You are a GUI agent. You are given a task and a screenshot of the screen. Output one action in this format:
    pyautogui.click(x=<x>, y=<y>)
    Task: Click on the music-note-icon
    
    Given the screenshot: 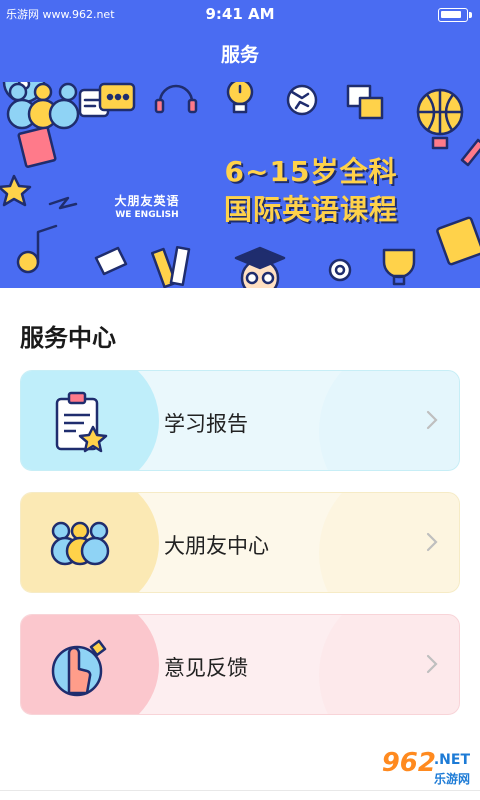 What is the action you would take?
    pyautogui.click(x=37, y=249)
    